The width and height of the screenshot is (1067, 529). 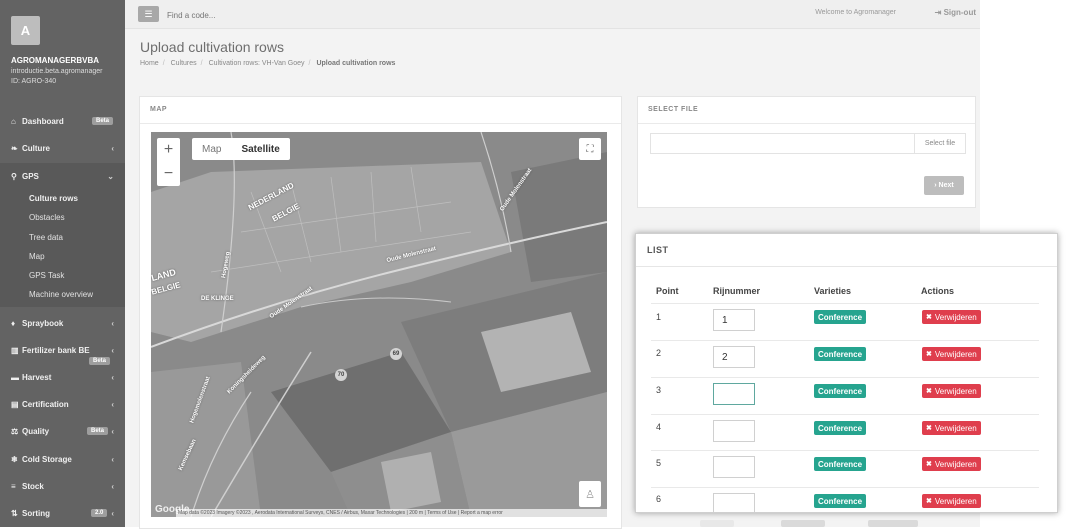 What do you see at coordinates (833, 291) in the screenshot?
I see `column-header-varieties: Varieties` at bounding box center [833, 291].